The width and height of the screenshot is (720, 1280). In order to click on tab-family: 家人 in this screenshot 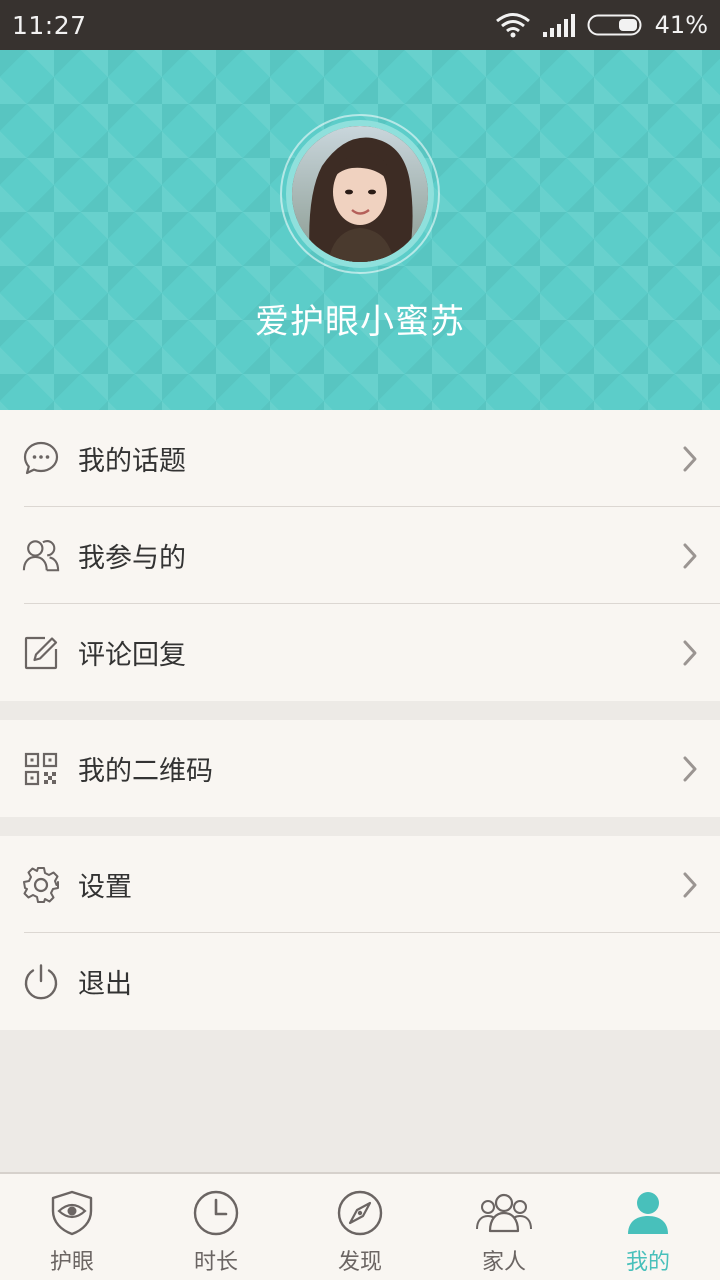, I will do `click(504, 1227)`.